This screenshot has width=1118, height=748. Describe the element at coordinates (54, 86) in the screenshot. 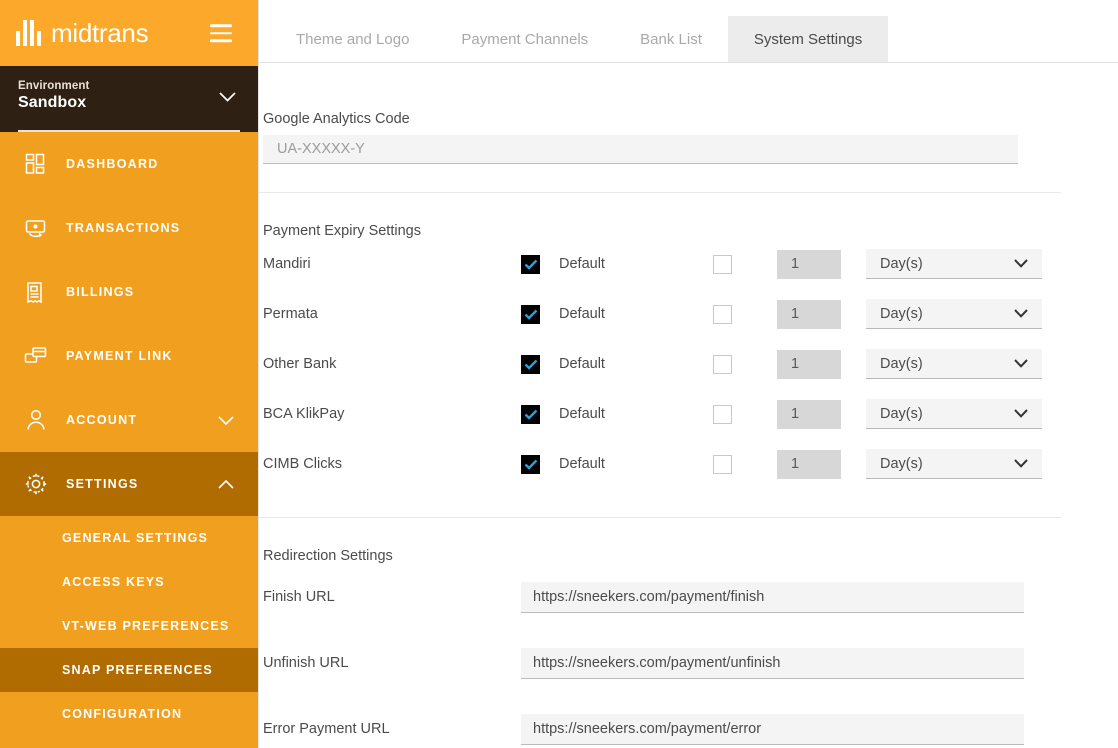

I see `environment-label: Environment` at that location.